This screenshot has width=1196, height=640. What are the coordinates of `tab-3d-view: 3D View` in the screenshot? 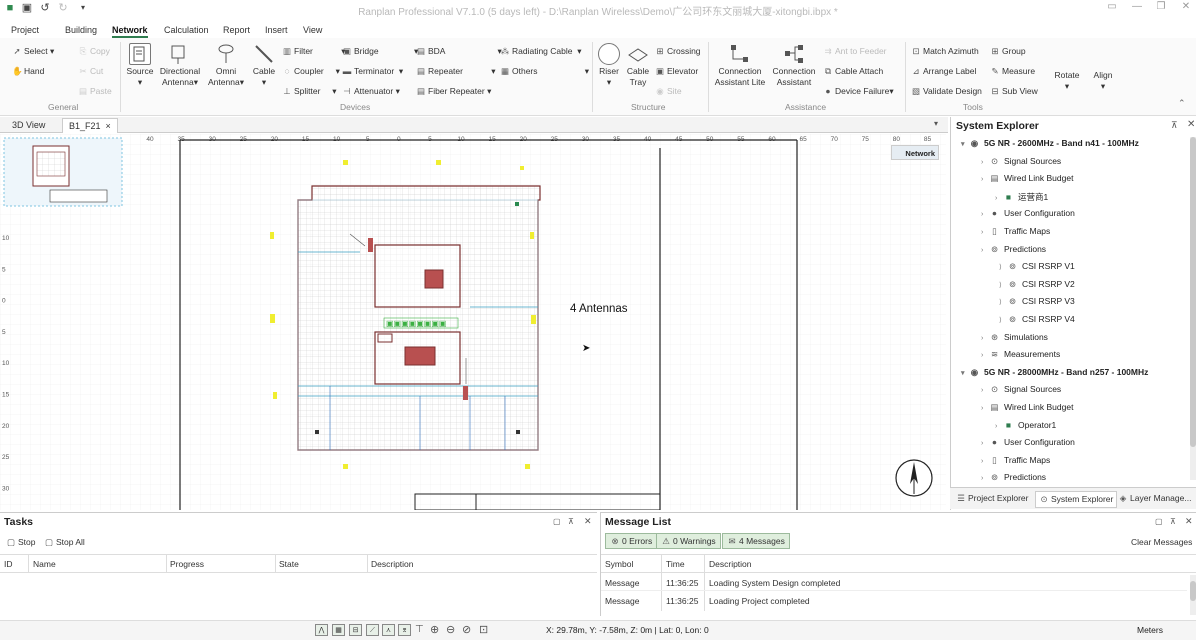 It's located at (28, 125).